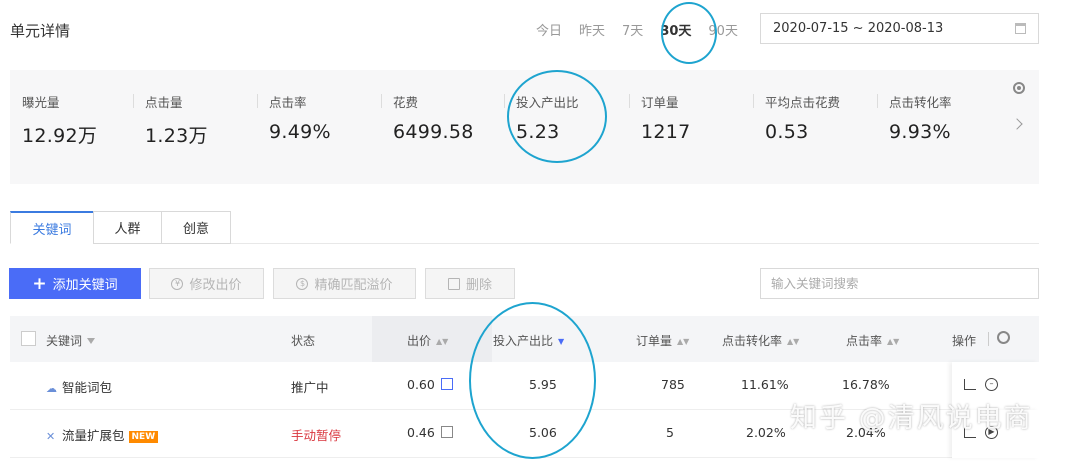 Image resolution: width=1091 pixels, height=462 pixels. Describe the element at coordinates (991, 384) in the screenshot. I see `pause-icon: –` at that location.